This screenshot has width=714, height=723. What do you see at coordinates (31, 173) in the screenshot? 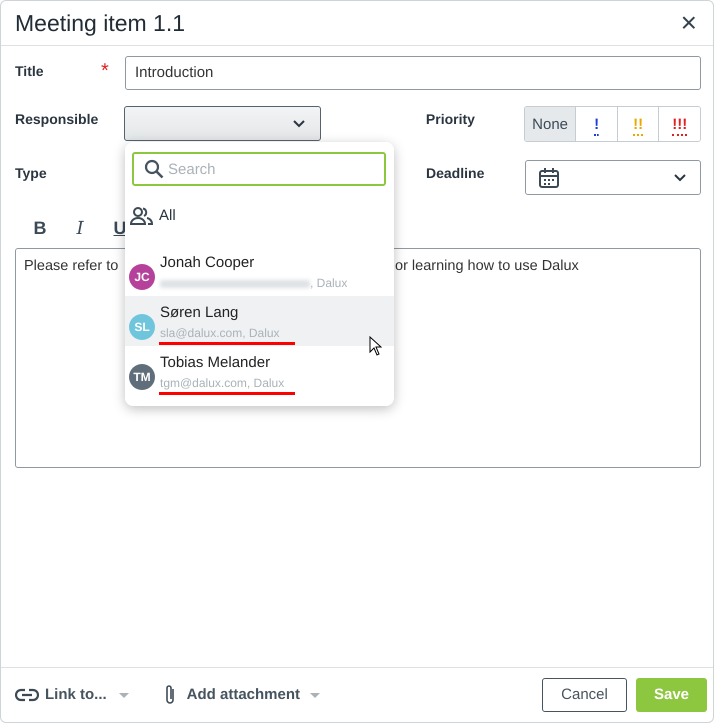
I see `field-label: Type` at bounding box center [31, 173].